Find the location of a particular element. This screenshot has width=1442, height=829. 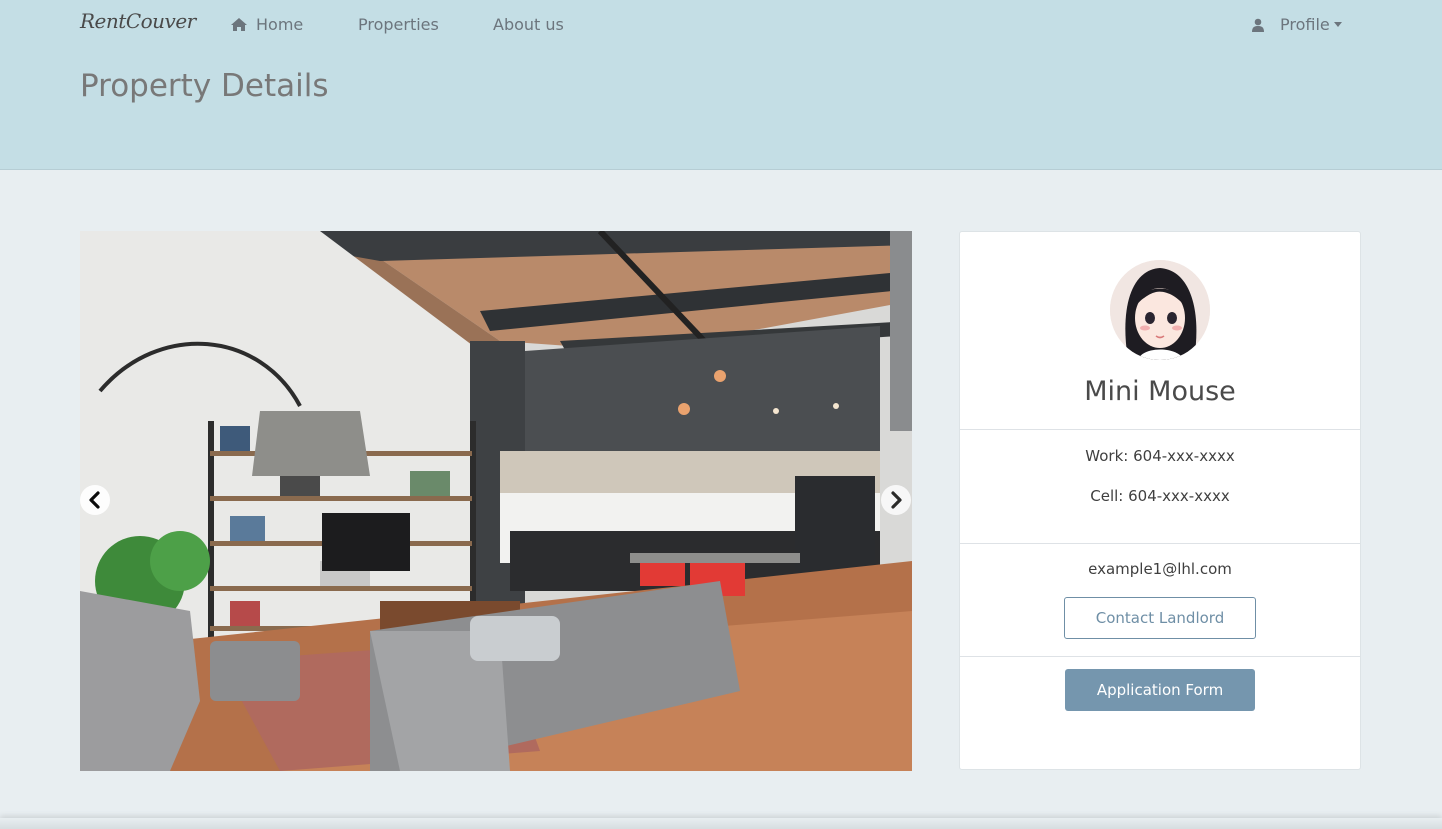

nav-properties-label: Properties is located at coordinates (398, 24).